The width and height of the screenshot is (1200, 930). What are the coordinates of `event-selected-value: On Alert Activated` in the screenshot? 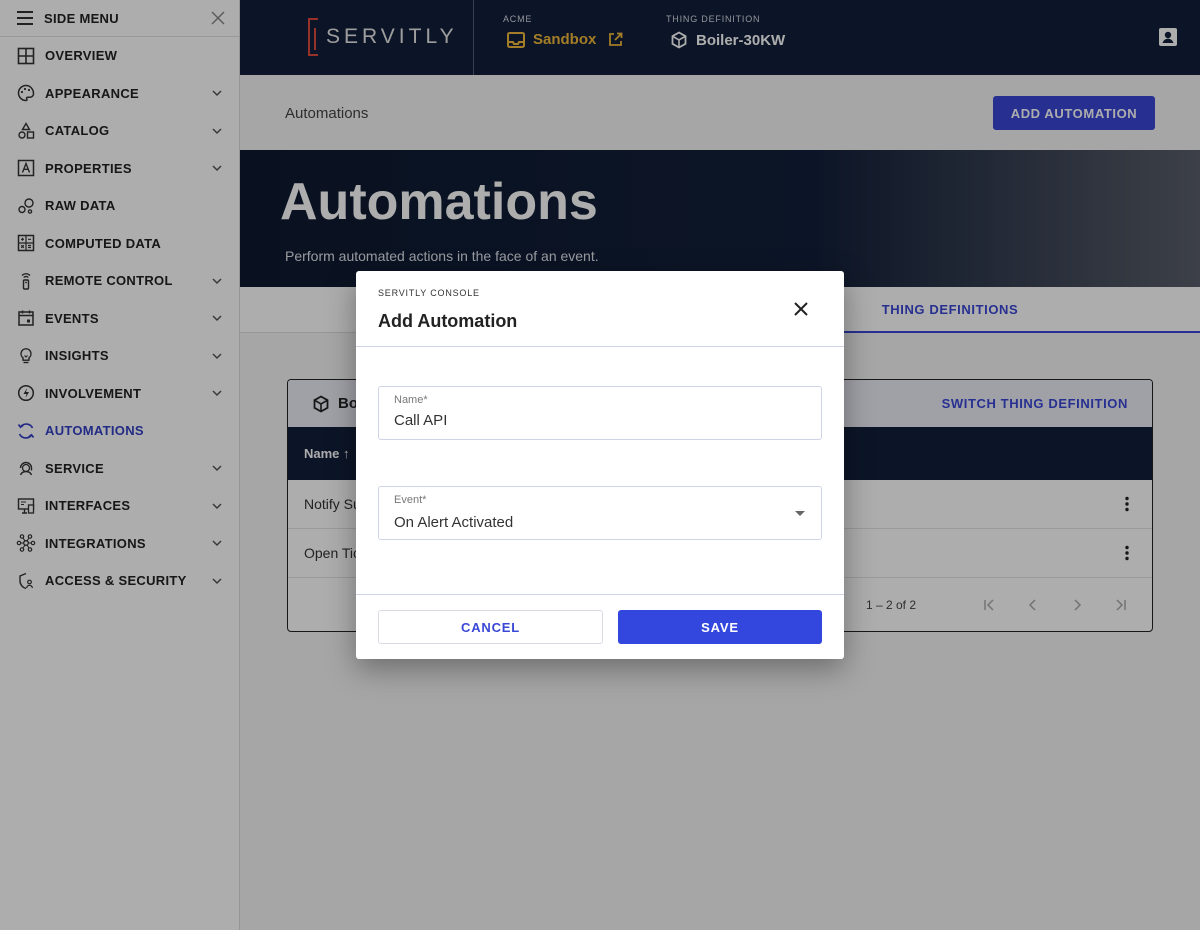 It's located at (454, 522).